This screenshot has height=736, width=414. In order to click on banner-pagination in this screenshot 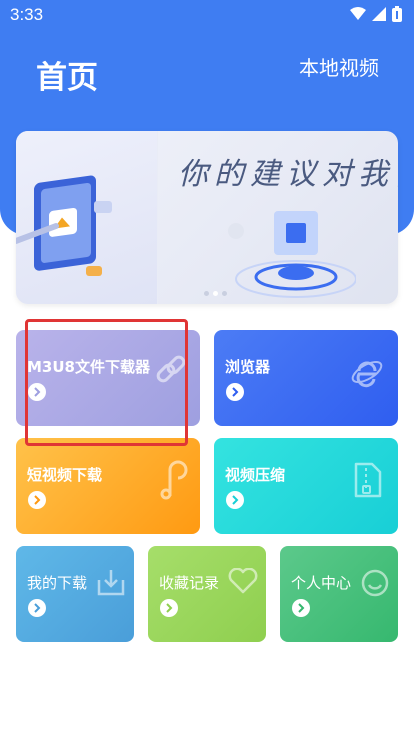, I will do `click(215, 293)`.